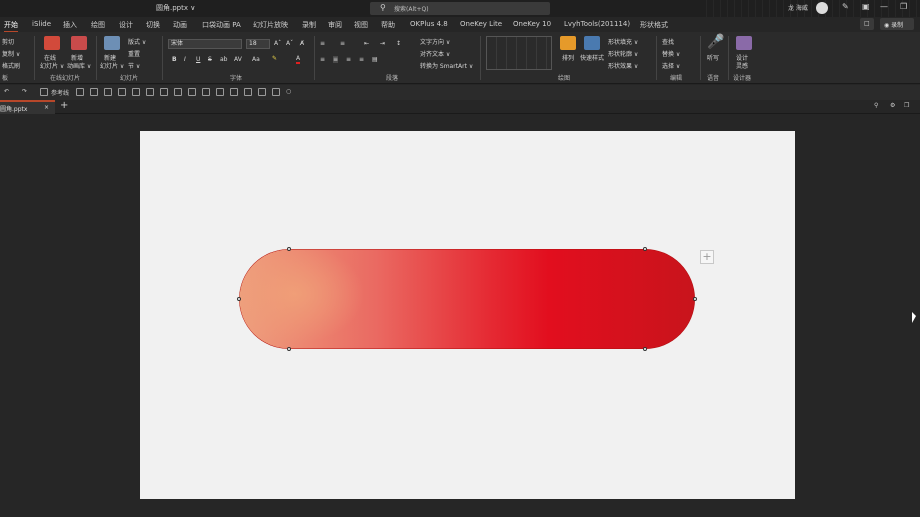 This screenshot has width=920, height=517. Describe the element at coordinates (867, 24) in the screenshot. I see `comment-icon: □` at that location.